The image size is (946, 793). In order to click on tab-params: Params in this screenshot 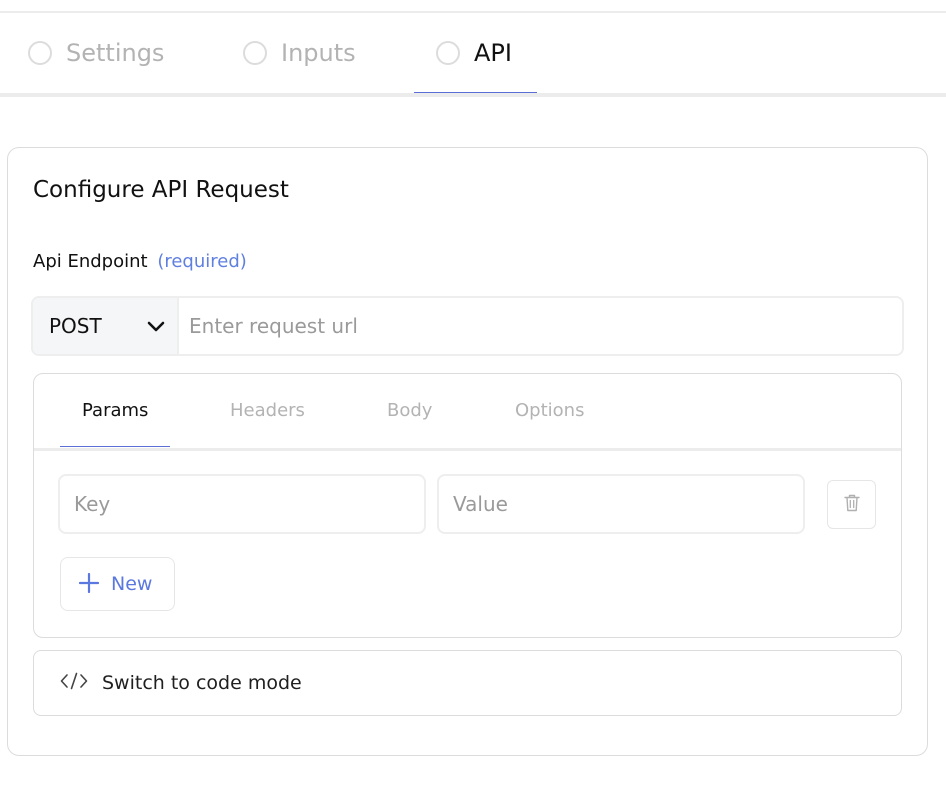, I will do `click(115, 410)`.